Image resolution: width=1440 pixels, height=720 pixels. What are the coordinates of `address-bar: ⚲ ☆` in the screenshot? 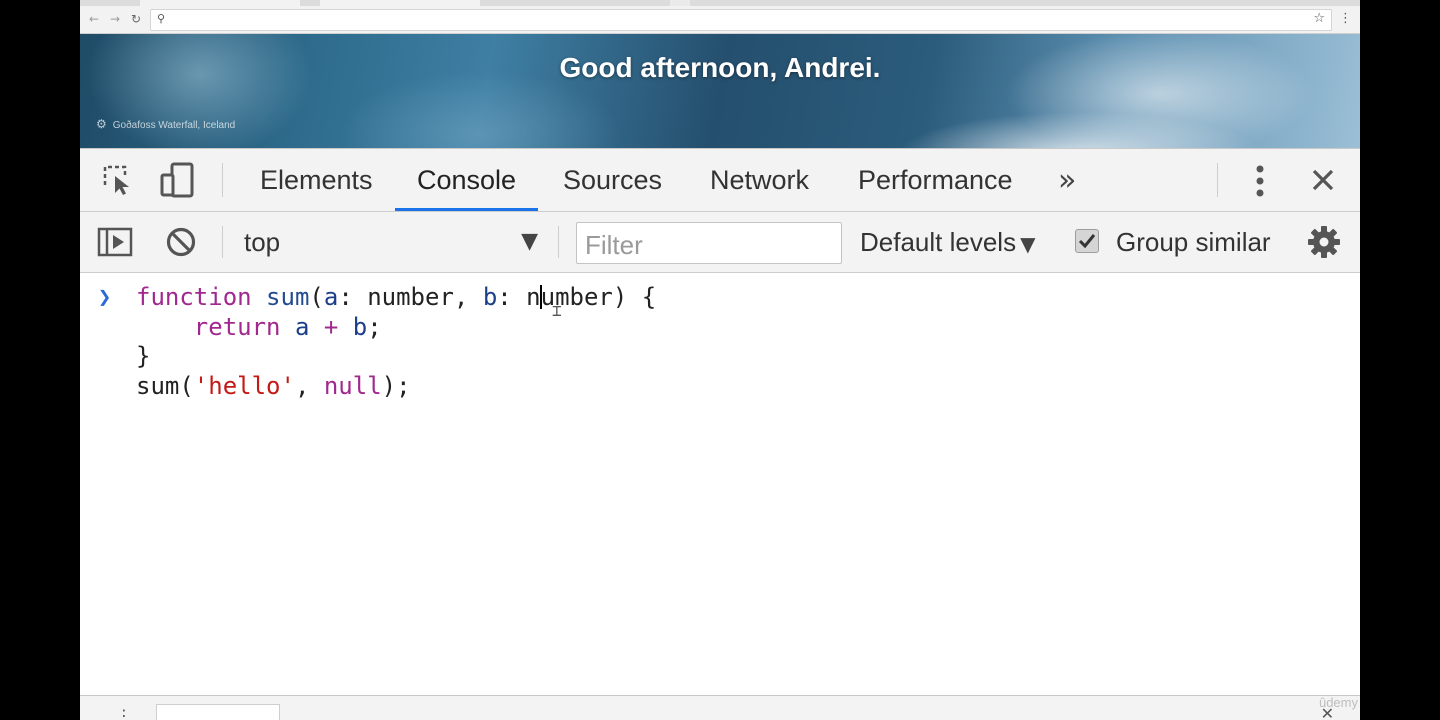 It's located at (741, 20).